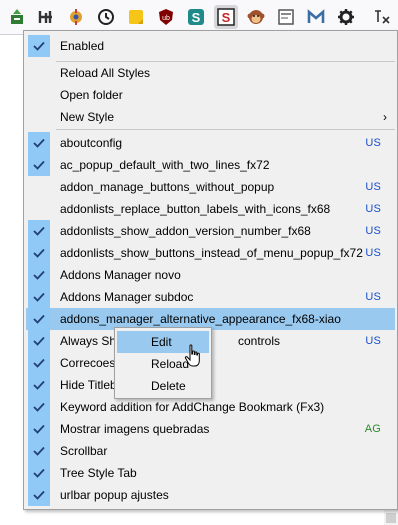  Describe the element at coordinates (91, 143) in the screenshot. I see `style-item-label: aboutconfig` at that location.